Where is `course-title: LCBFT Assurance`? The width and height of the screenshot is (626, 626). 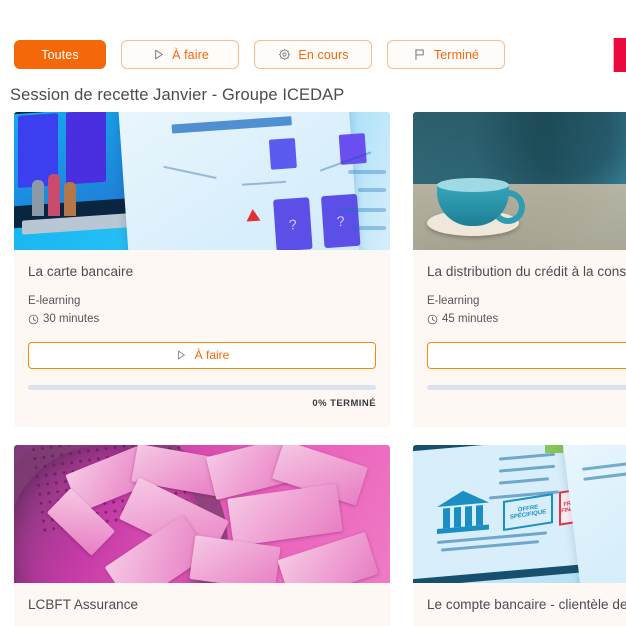
course-title: LCBFT Assurance is located at coordinates (83, 604).